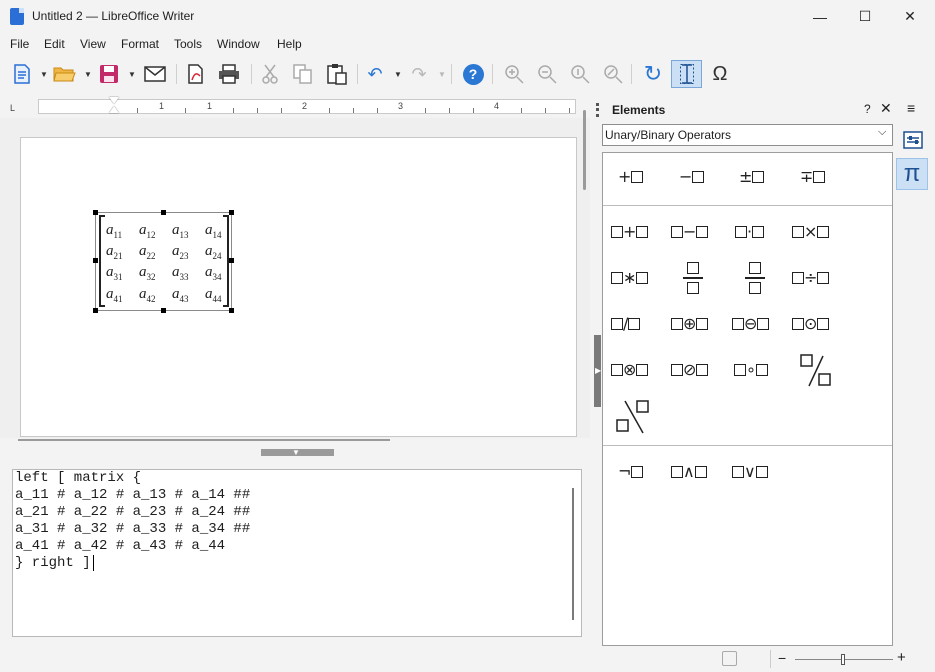 This screenshot has height=672, width=935. What do you see at coordinates (375, 74) in the screenshot?
I see `undo-icon: ↶` at bounding box center [375, 74].